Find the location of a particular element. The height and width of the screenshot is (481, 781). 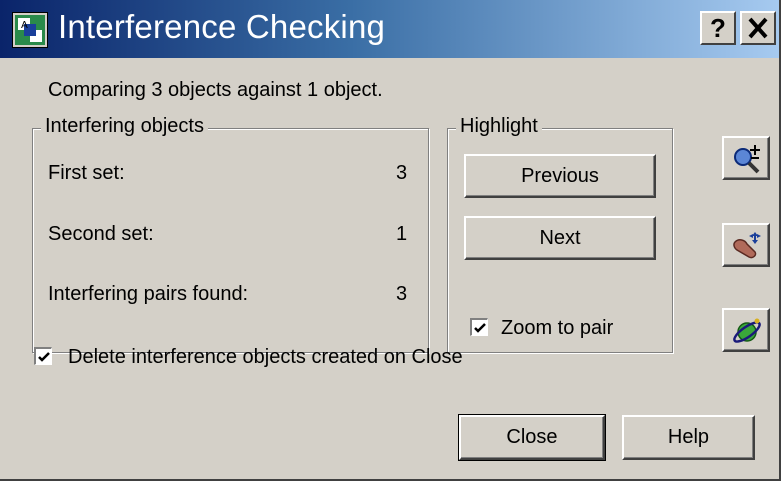

title-bar: A Interference Checking ? is located at coordinates (389, 29).